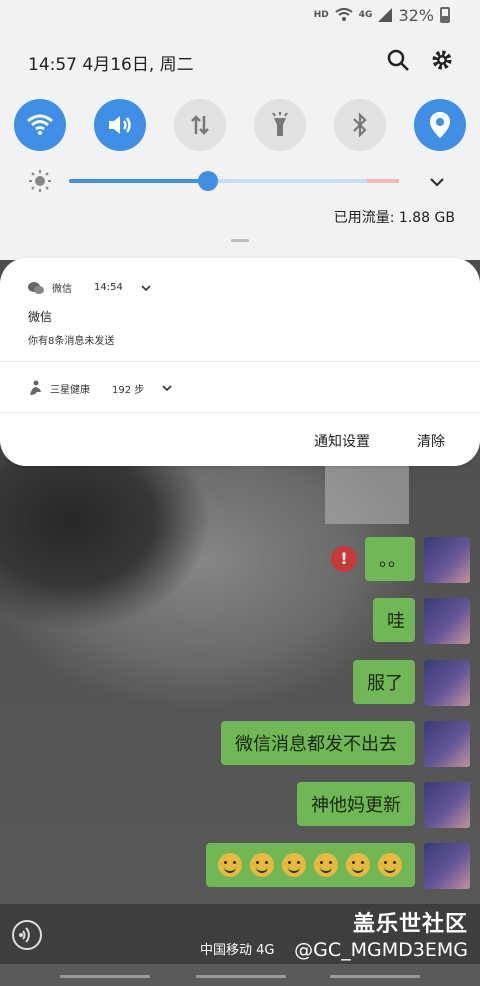  Describe the element at coordinates (108, 287) in the screenshot. I see `wechat-time: 14:54` at that location.